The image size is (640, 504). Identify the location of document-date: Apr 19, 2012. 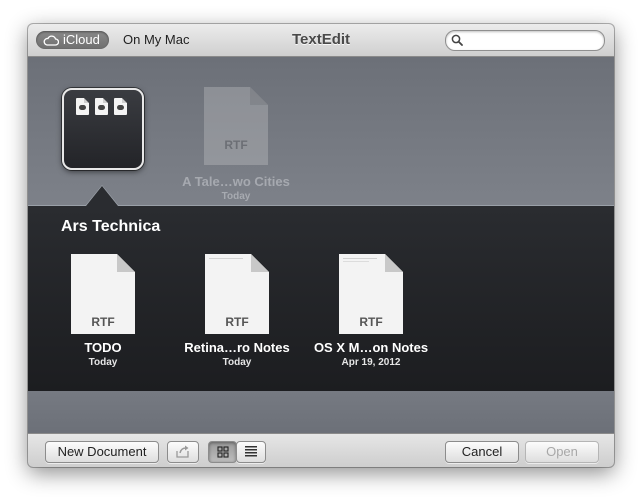
(371, 362).